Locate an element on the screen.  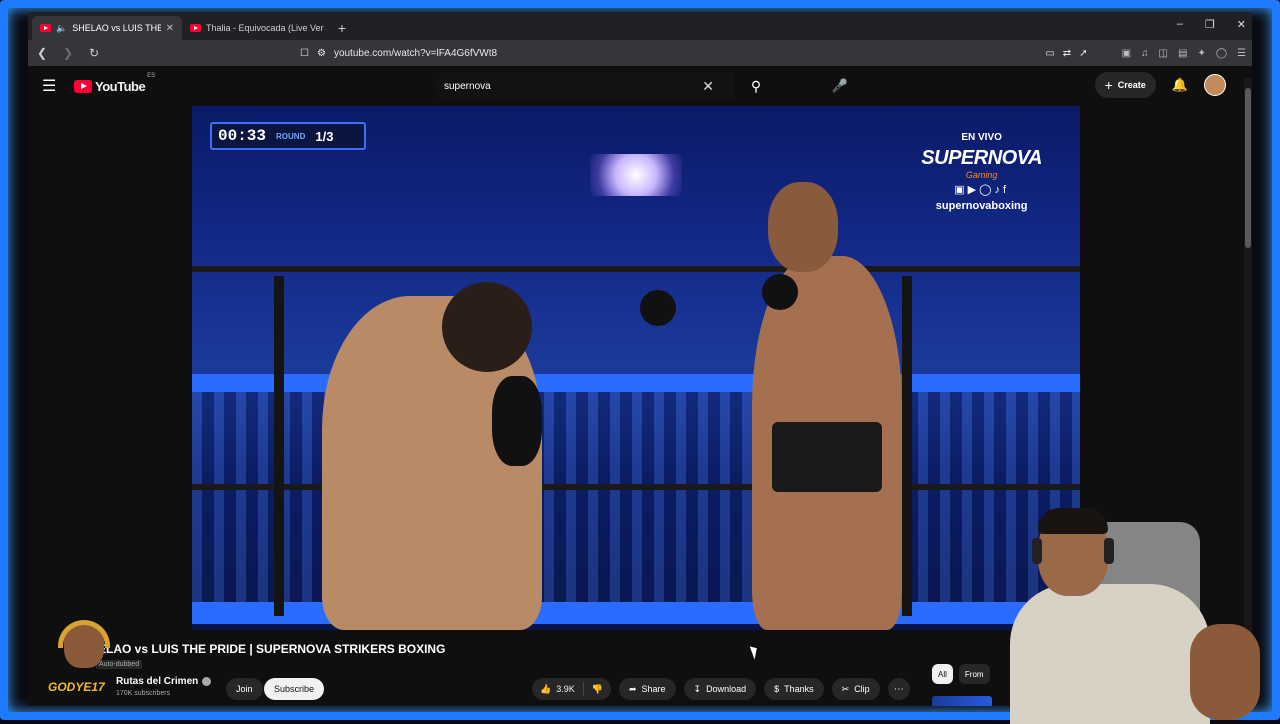
thanks-button: $ Thanks is located at coordinates (794, 689).